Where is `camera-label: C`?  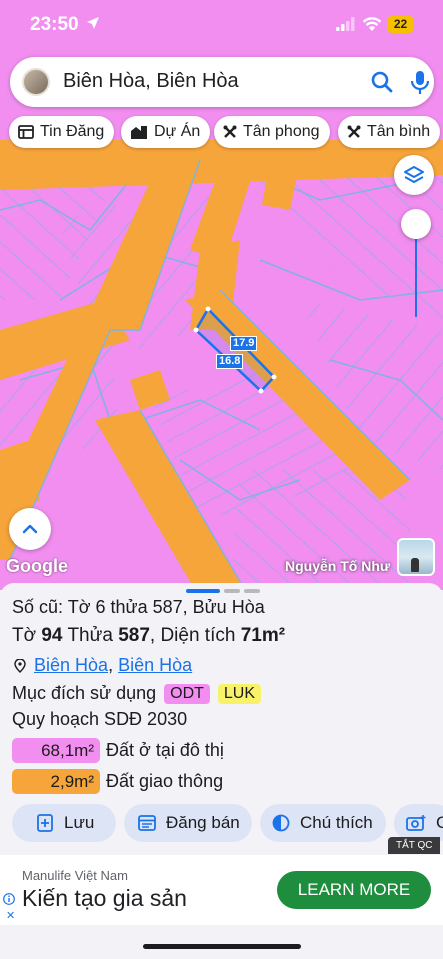 camera-label: C is located at coordinates (439, 822).